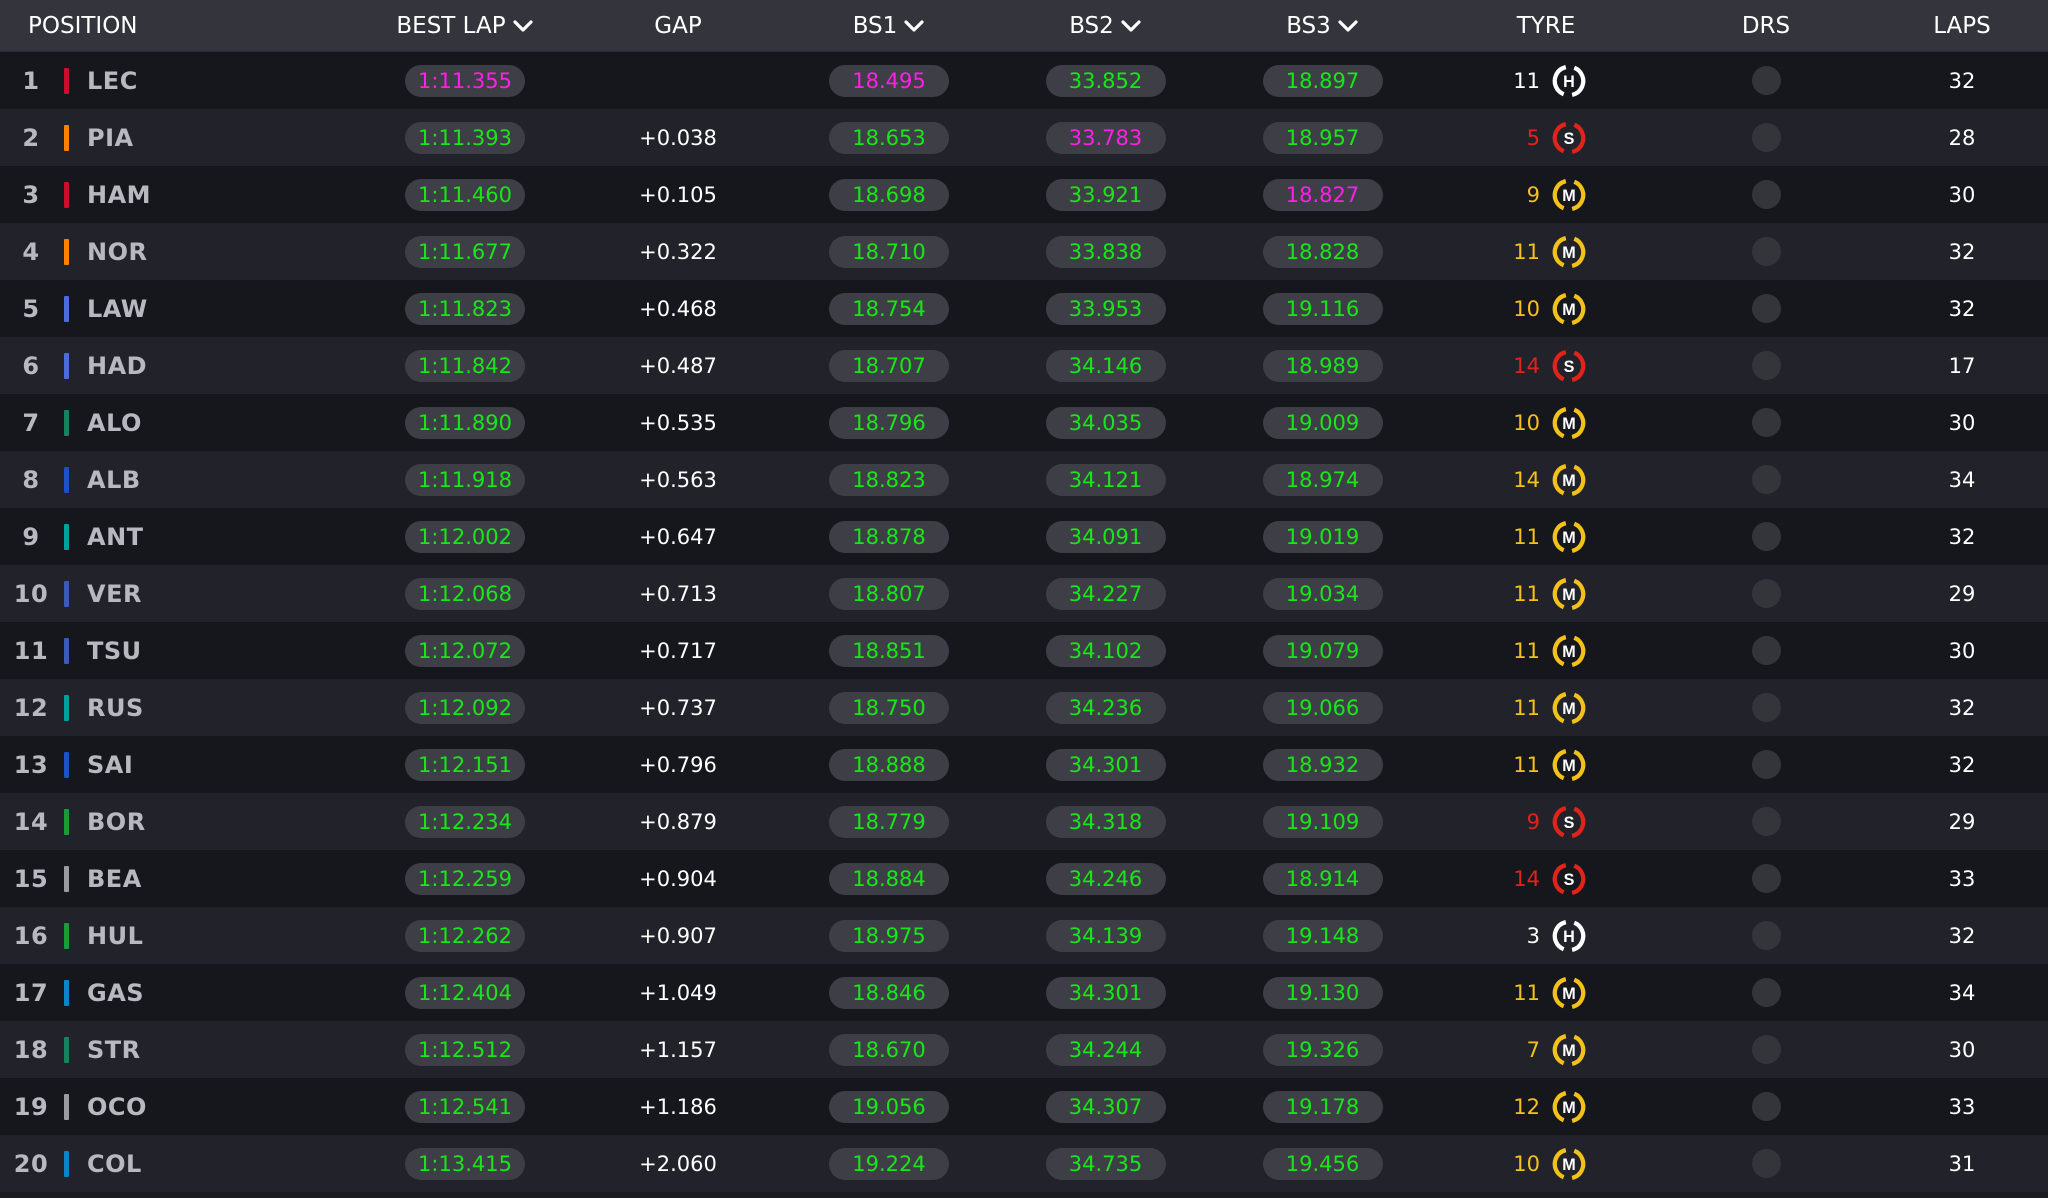  I want to click on bs3-cell: 18.932, so click(1322, 764).